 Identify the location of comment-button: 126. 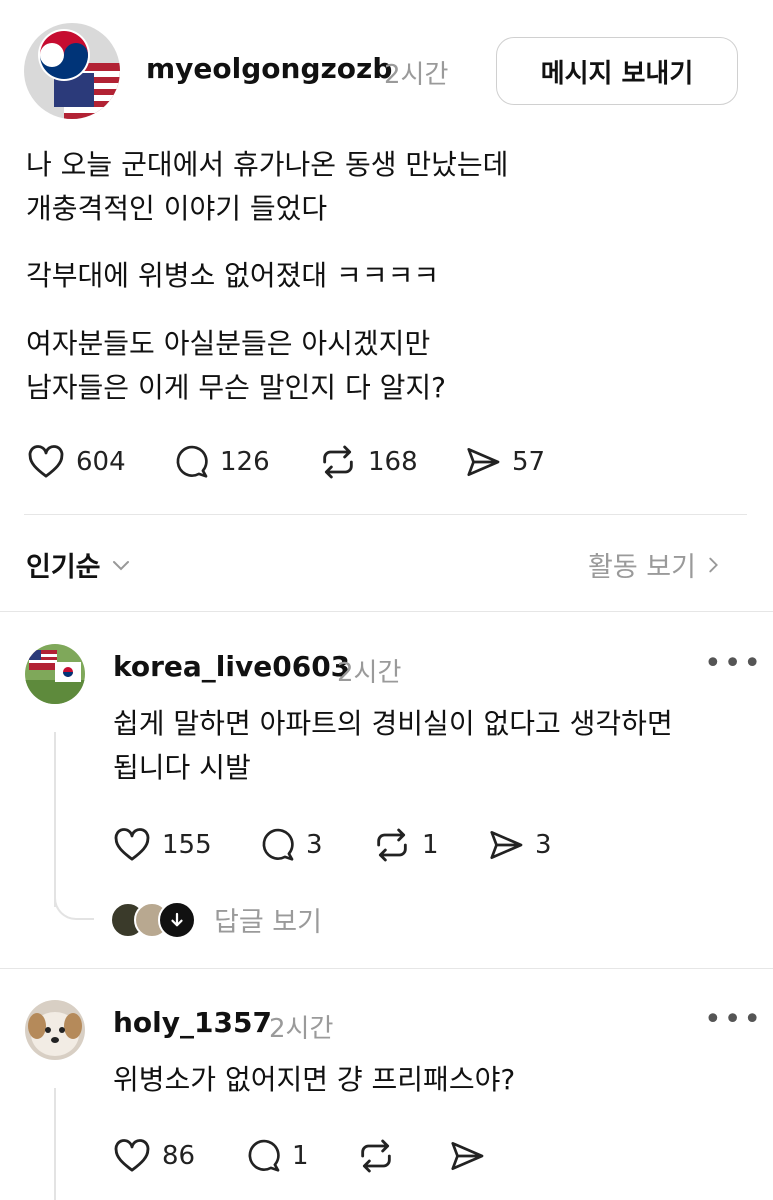
(221, 462).